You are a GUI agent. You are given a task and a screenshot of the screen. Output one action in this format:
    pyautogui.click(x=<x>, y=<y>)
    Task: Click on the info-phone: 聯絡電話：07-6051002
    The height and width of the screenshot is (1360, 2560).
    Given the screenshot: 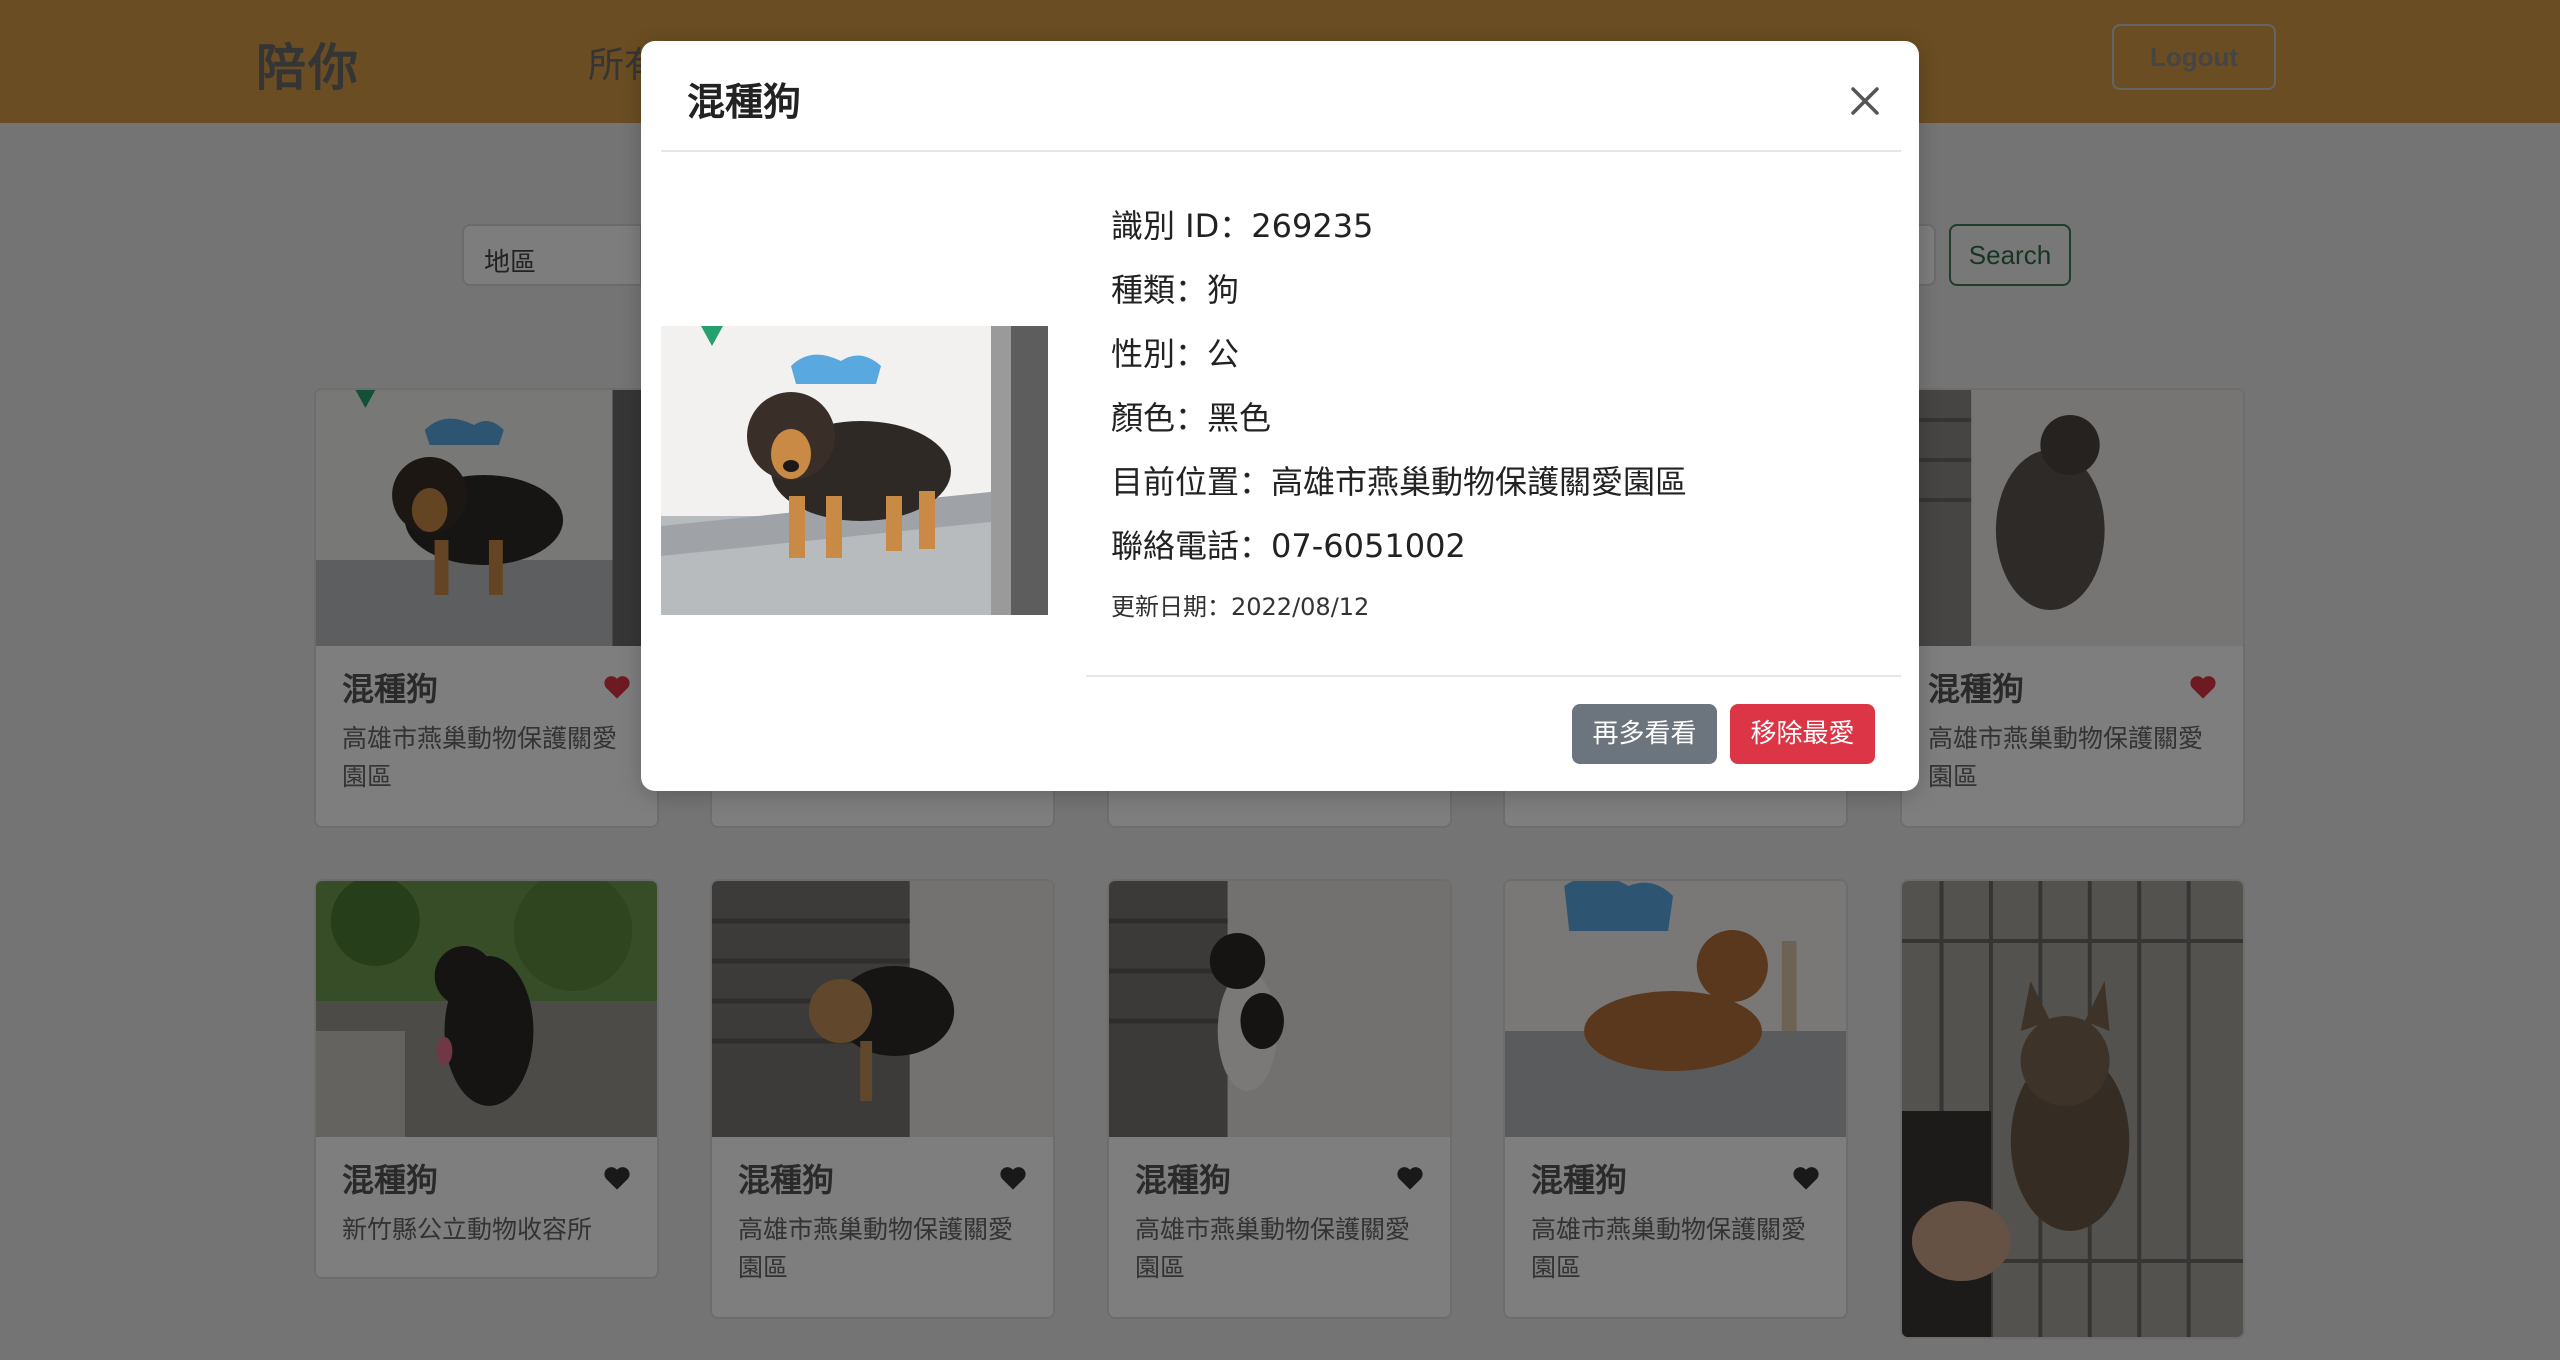 What is the action you would take?
    pyautogui.click(x=1288, y=546)
    